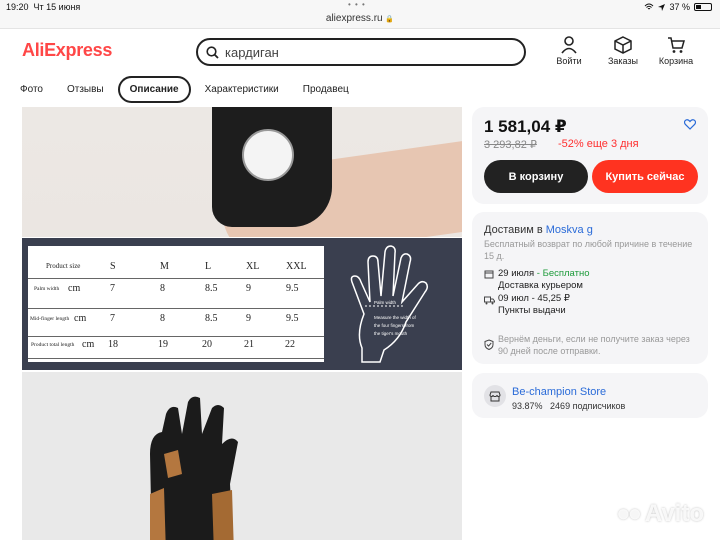 This screenshot has height=540, width=720. I want to click on cart-icon, so click(676, 45).